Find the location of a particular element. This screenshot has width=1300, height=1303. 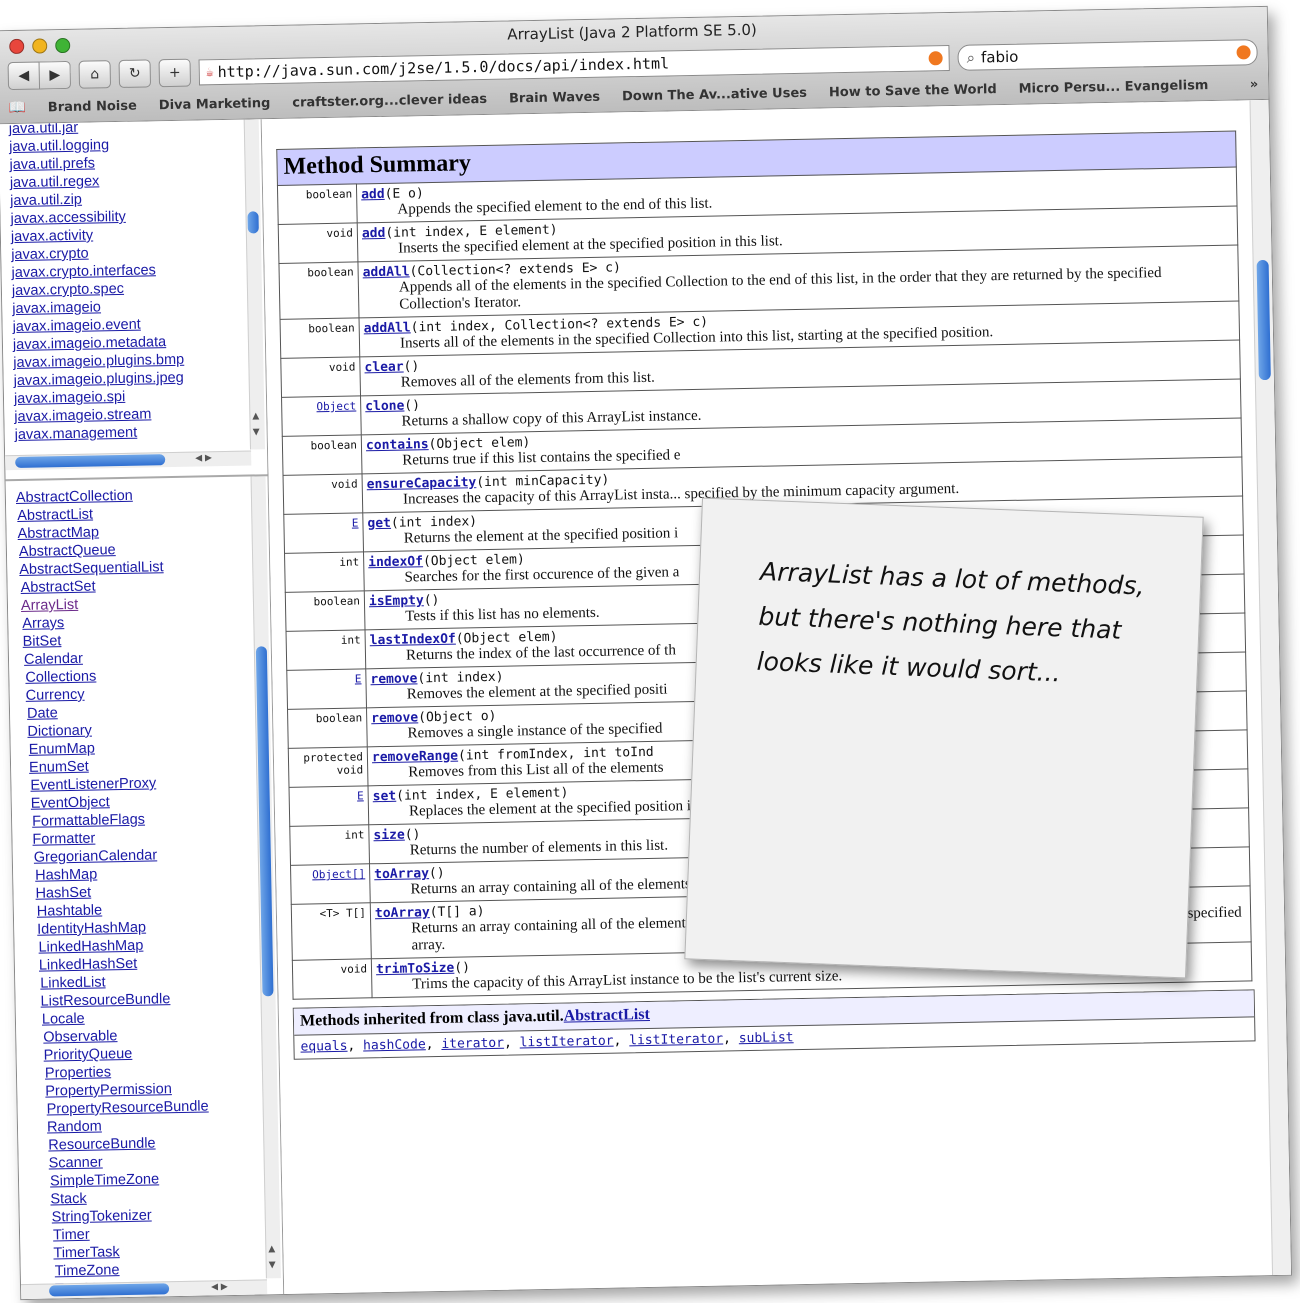

return-type-text: Object[] is located at coordinates (339, 874).